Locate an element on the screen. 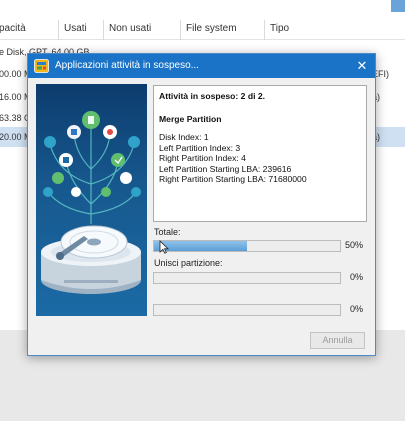 The image size is (405, 421). window-control-strip is located at coordinates (398, 6).